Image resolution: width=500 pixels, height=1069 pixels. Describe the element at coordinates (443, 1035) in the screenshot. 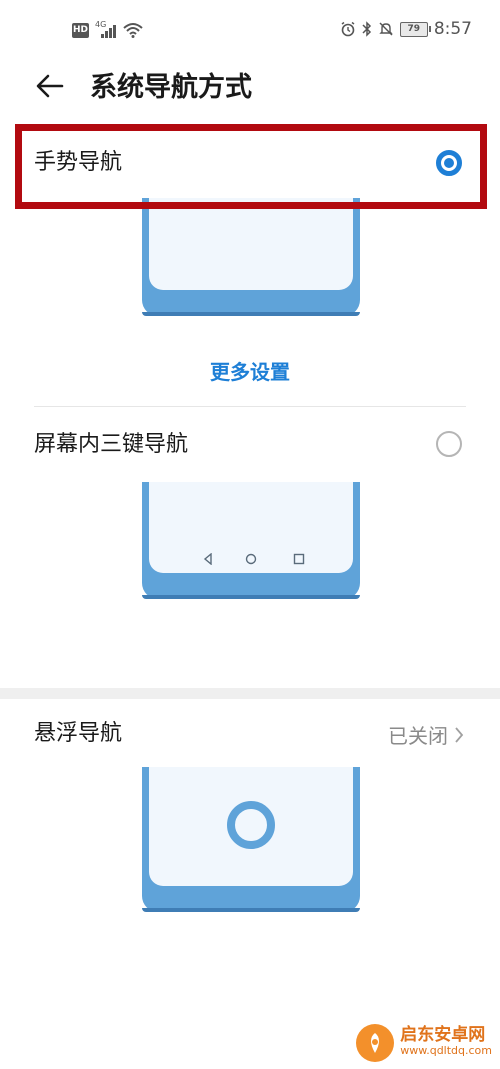

I see `watermark-title: 启东安卓网` at that location.